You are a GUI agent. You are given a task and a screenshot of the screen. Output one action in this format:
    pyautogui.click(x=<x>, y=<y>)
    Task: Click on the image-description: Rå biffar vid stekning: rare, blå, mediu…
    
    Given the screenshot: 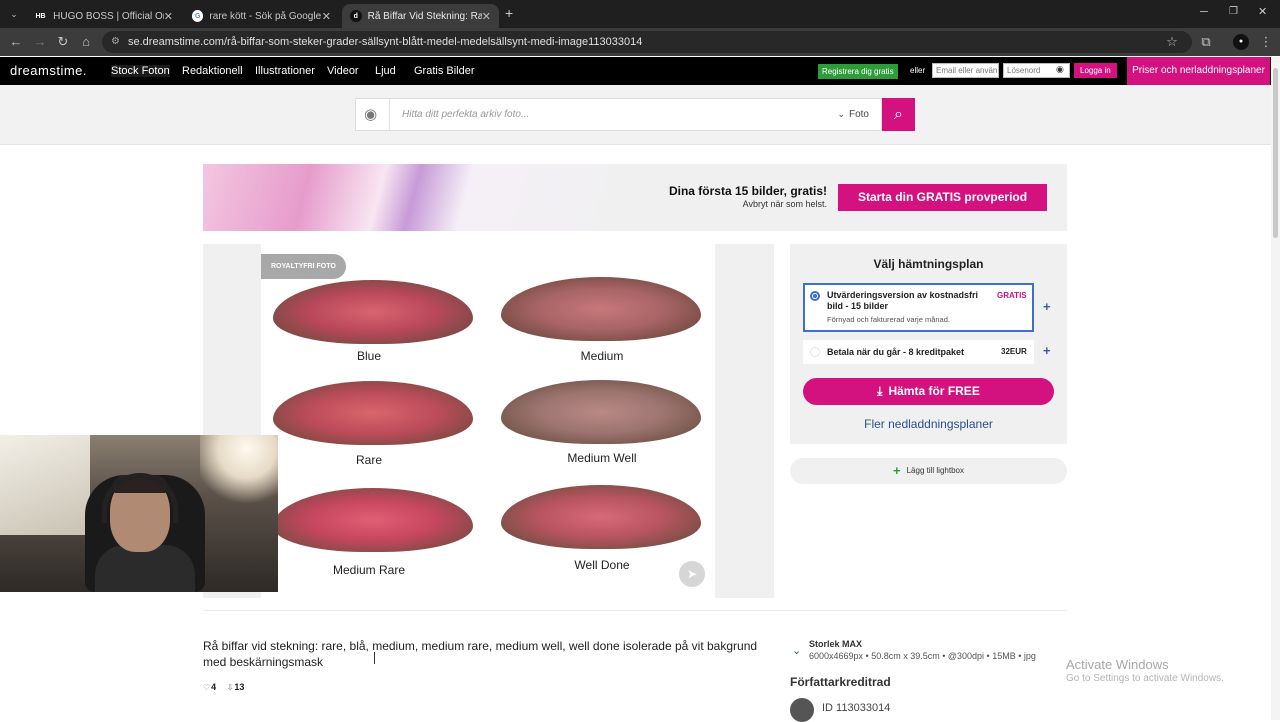 What is the action you would take?
    pyautogui.click(x=480, y=654)
    